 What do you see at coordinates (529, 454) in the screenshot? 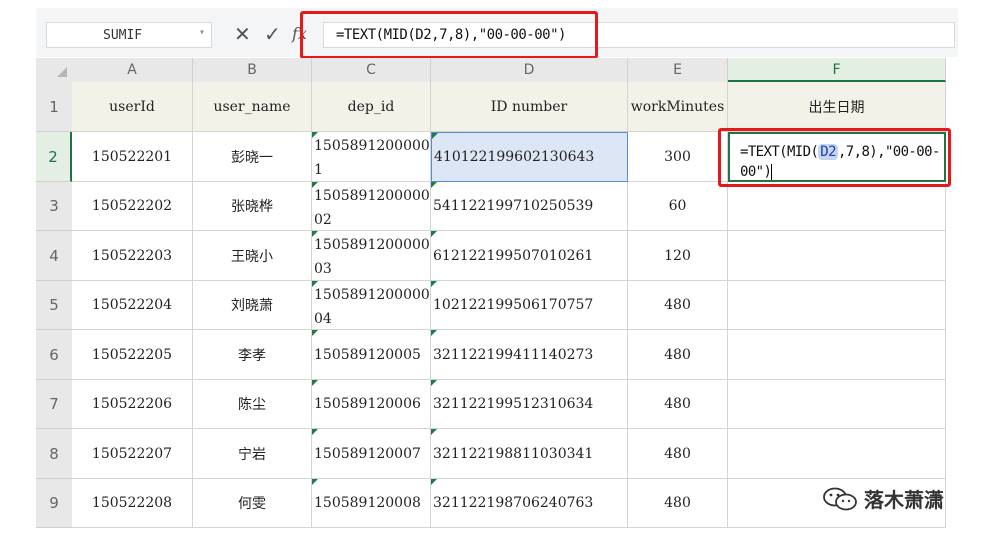
I see `cell-id-number: 321122198811030341` at bounding box center [529, 454].